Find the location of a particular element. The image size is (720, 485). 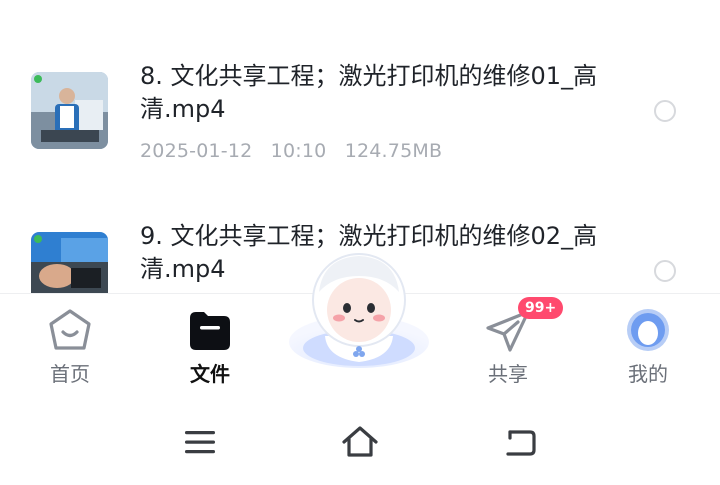

notification-badge: 99+ is located at coordinates (541, 308).